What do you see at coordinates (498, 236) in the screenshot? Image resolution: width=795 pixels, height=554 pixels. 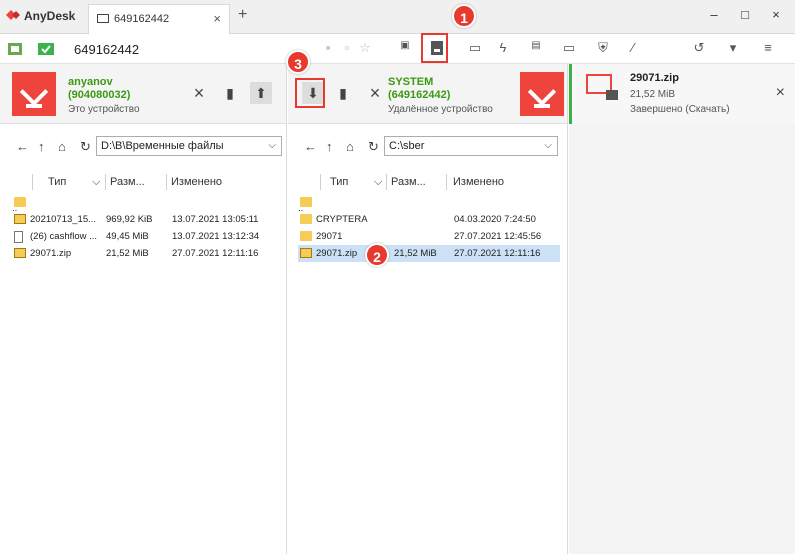 I see `file-modified: 27.07.2021 12:45:56` at bounding box center [498, 236].